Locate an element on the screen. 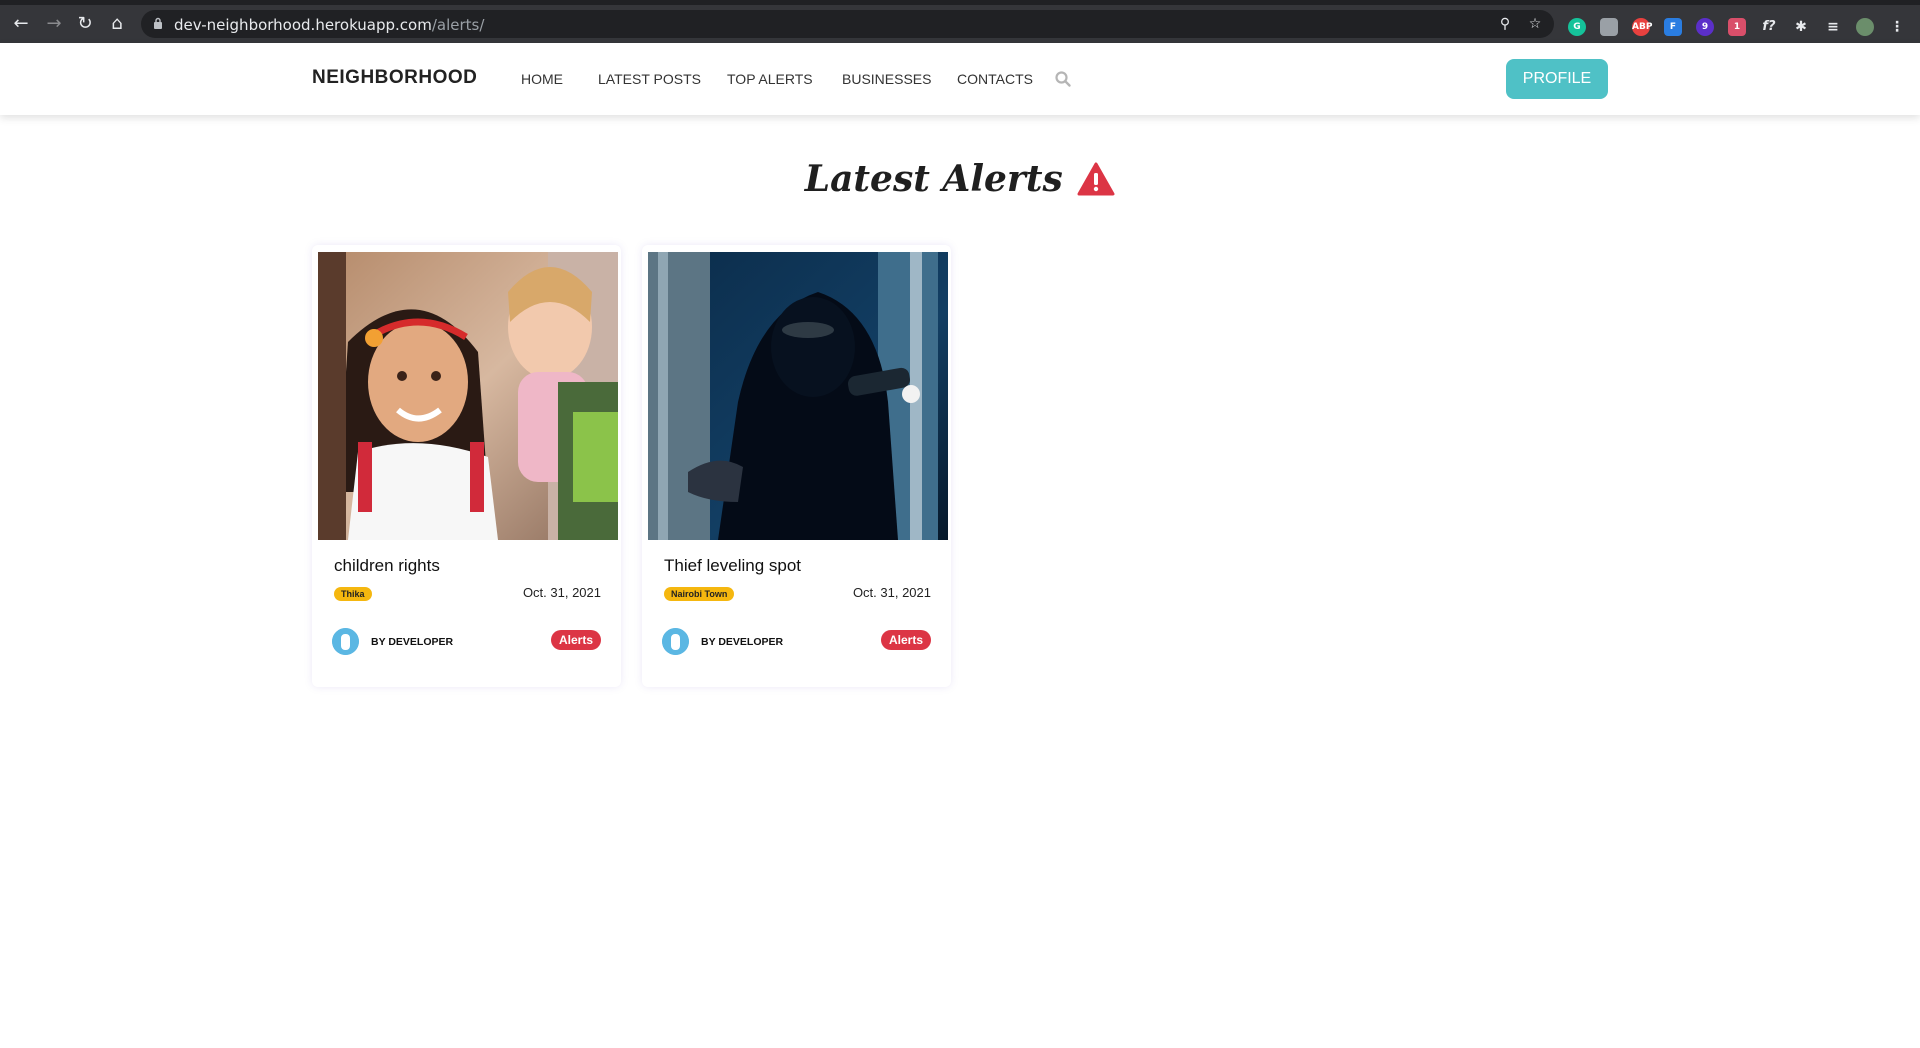 This screenshot has width=1920, height=1048. nav-link-contacts: CONTACTS is located at coordinates (995, 79).